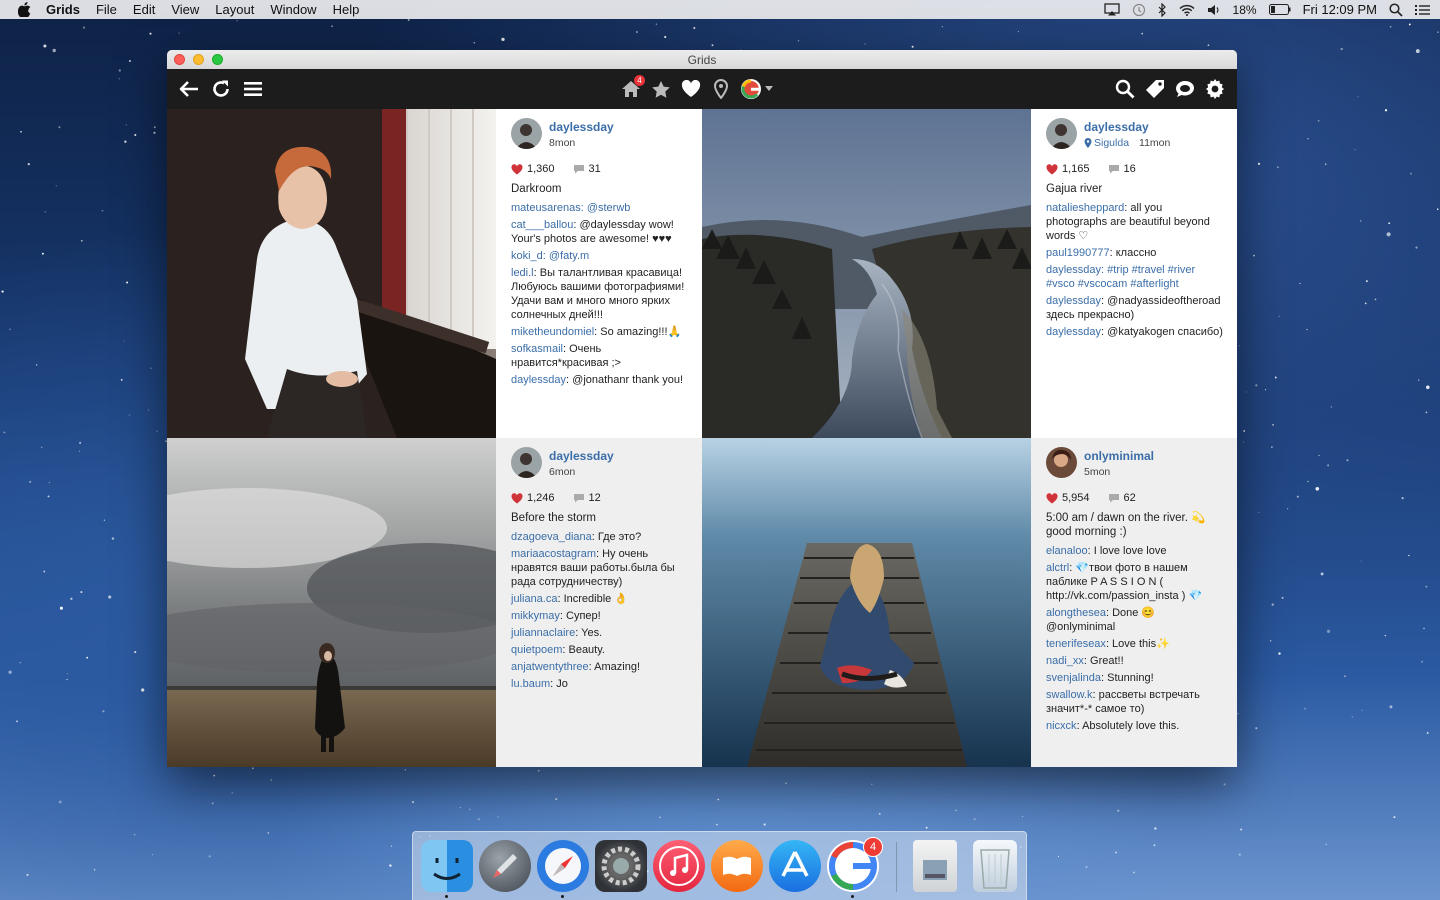 The width and height of the screenshot is (1440, 900). Describe the element at coordinates (1245, 10) in the screenshot. I see `battery-percent: 18%` at that location.